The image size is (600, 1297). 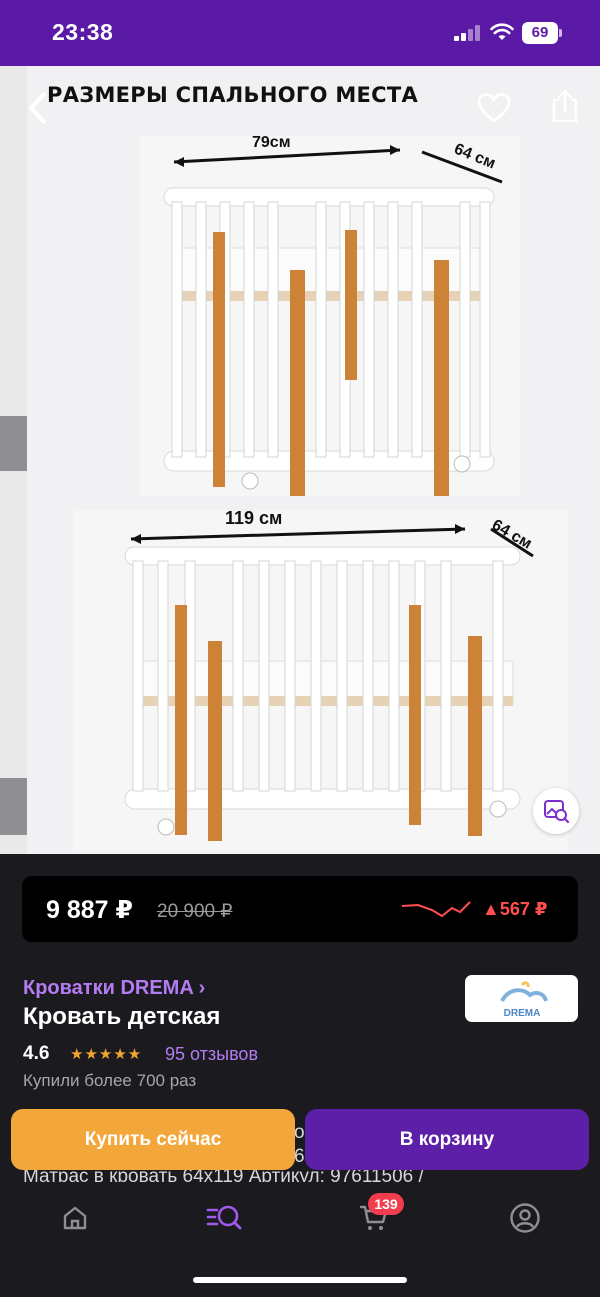 I want to click on battery-icon: 69, so click(x=542, y=33).